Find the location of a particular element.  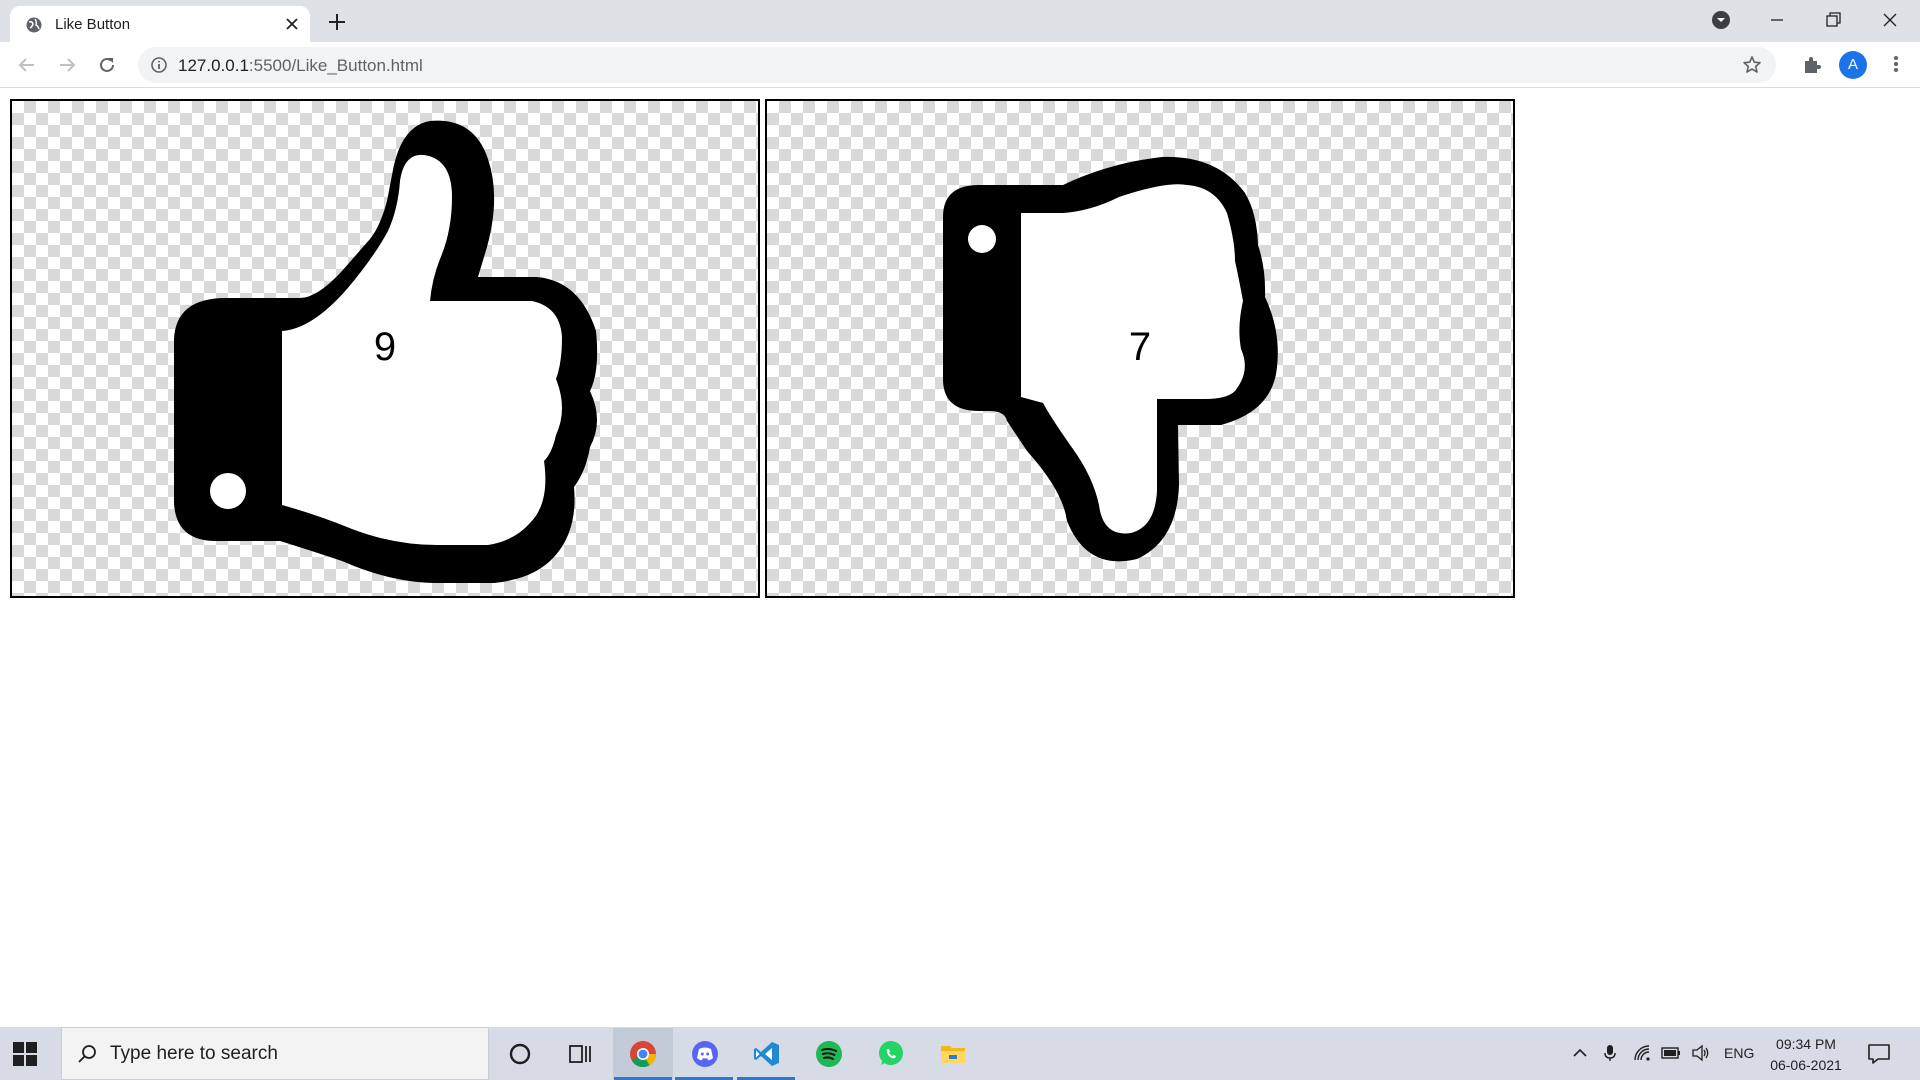

extensions-puzzle-icon is located at coordinates (1812, 64).